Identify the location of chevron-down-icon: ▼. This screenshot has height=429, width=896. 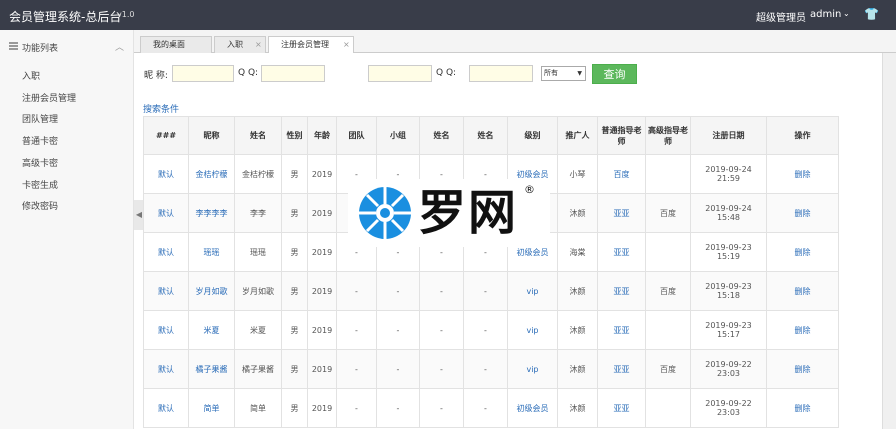
(579, 73).